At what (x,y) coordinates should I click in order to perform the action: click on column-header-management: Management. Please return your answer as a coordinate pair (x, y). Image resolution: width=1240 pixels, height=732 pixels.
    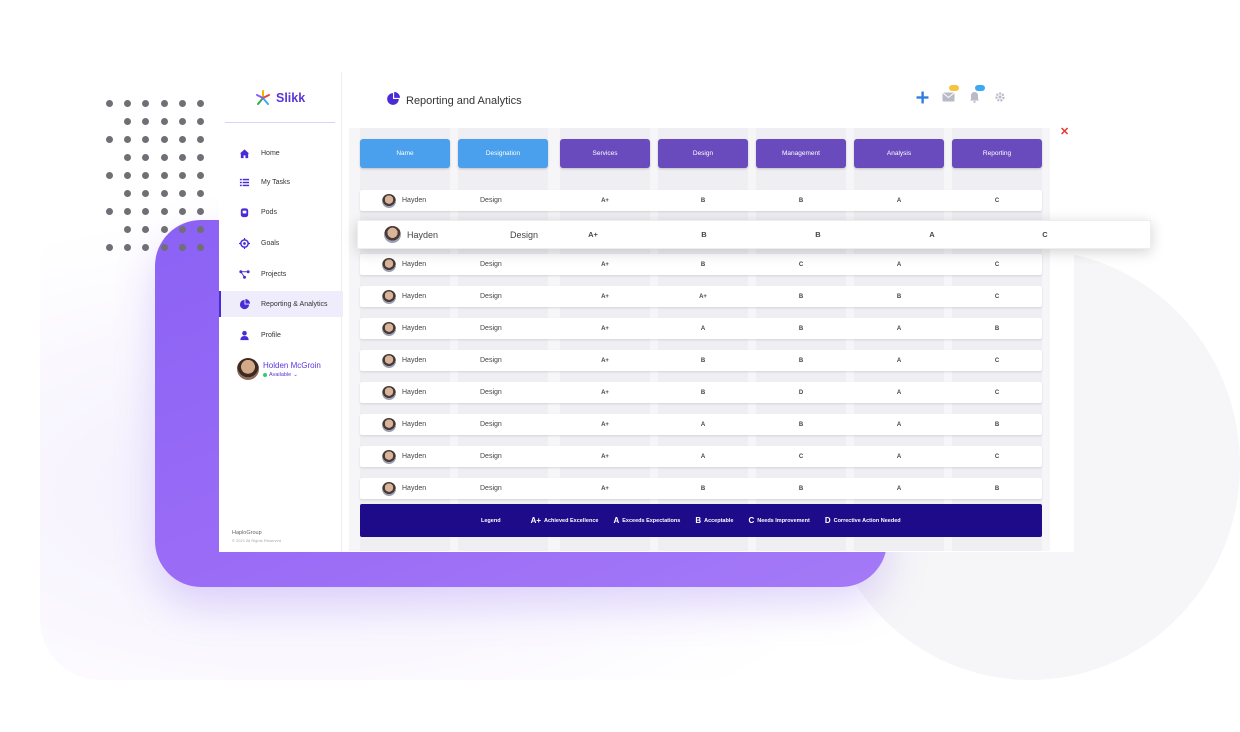
    Looking at the image, I should click on (801, 153).